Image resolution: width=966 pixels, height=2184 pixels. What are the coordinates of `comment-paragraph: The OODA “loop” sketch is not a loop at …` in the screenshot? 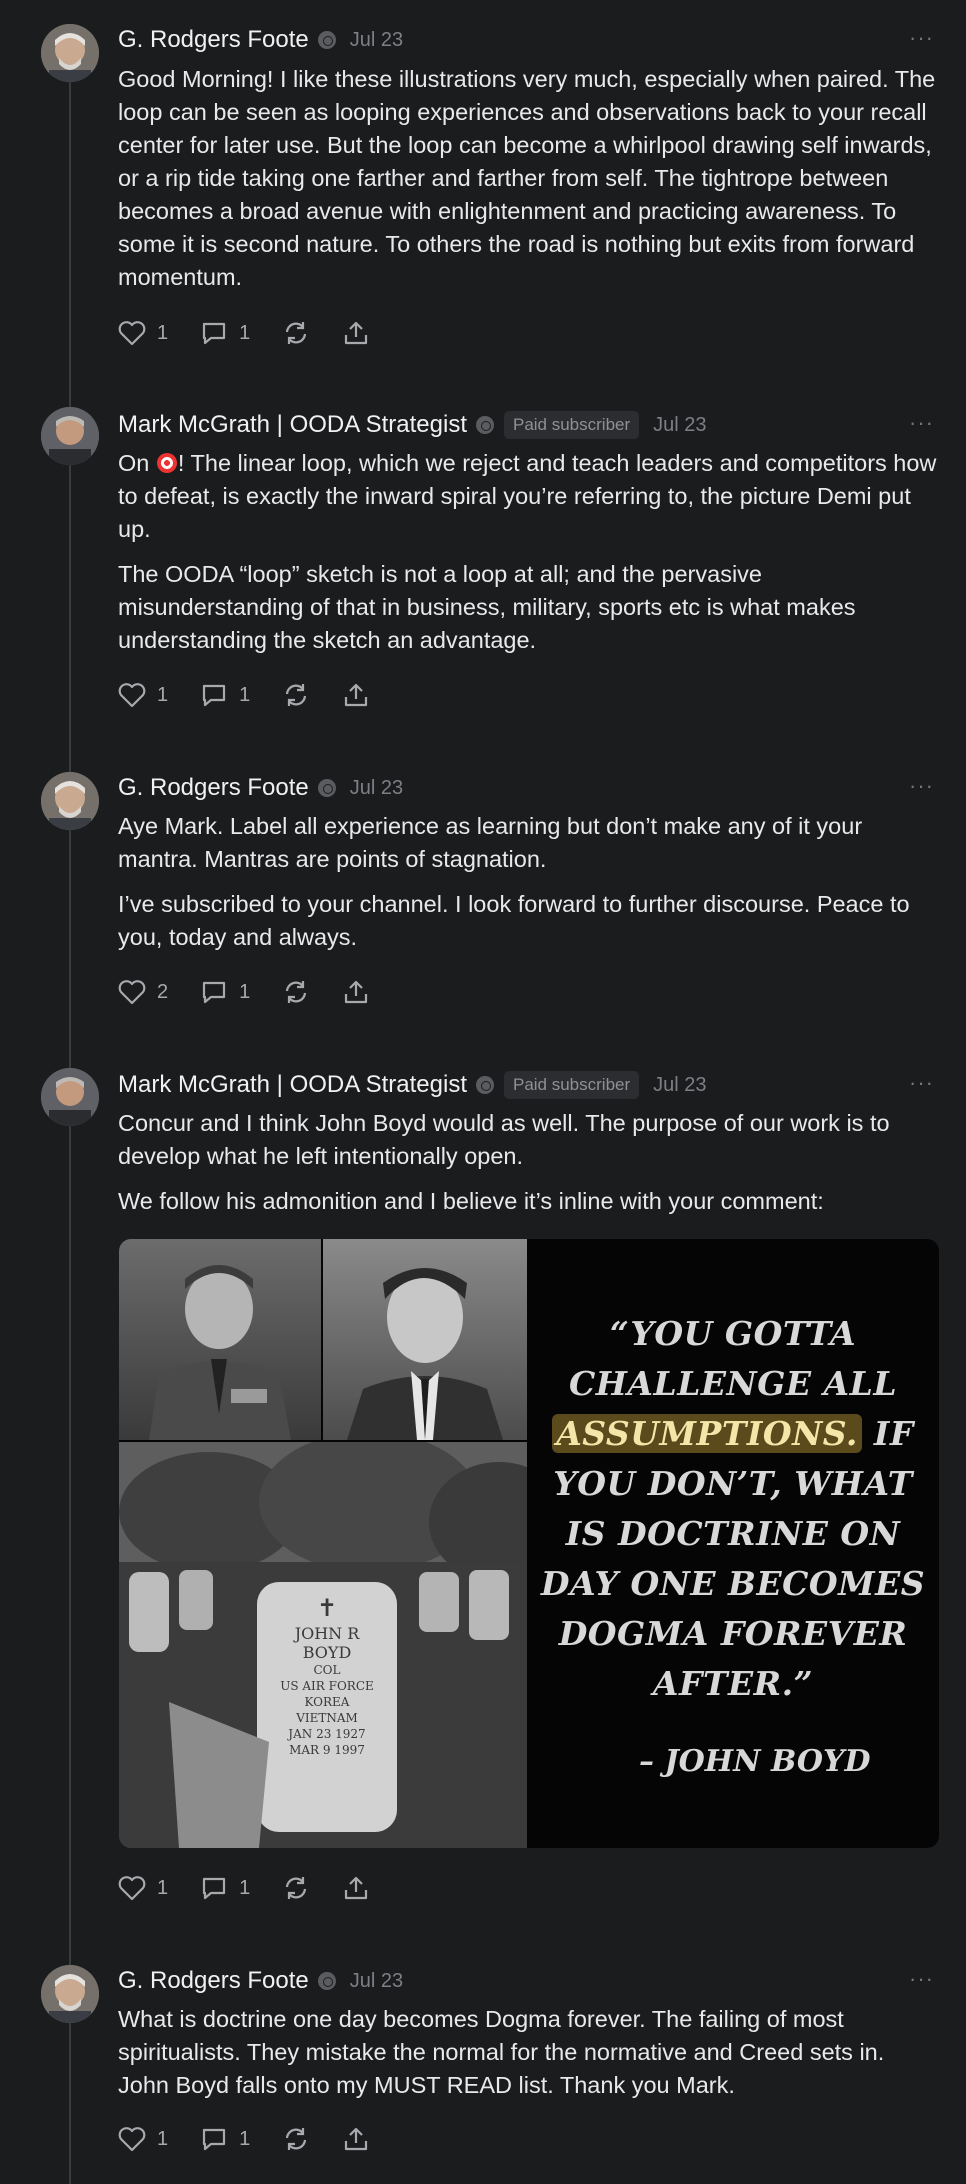 It's located at (487, 607).